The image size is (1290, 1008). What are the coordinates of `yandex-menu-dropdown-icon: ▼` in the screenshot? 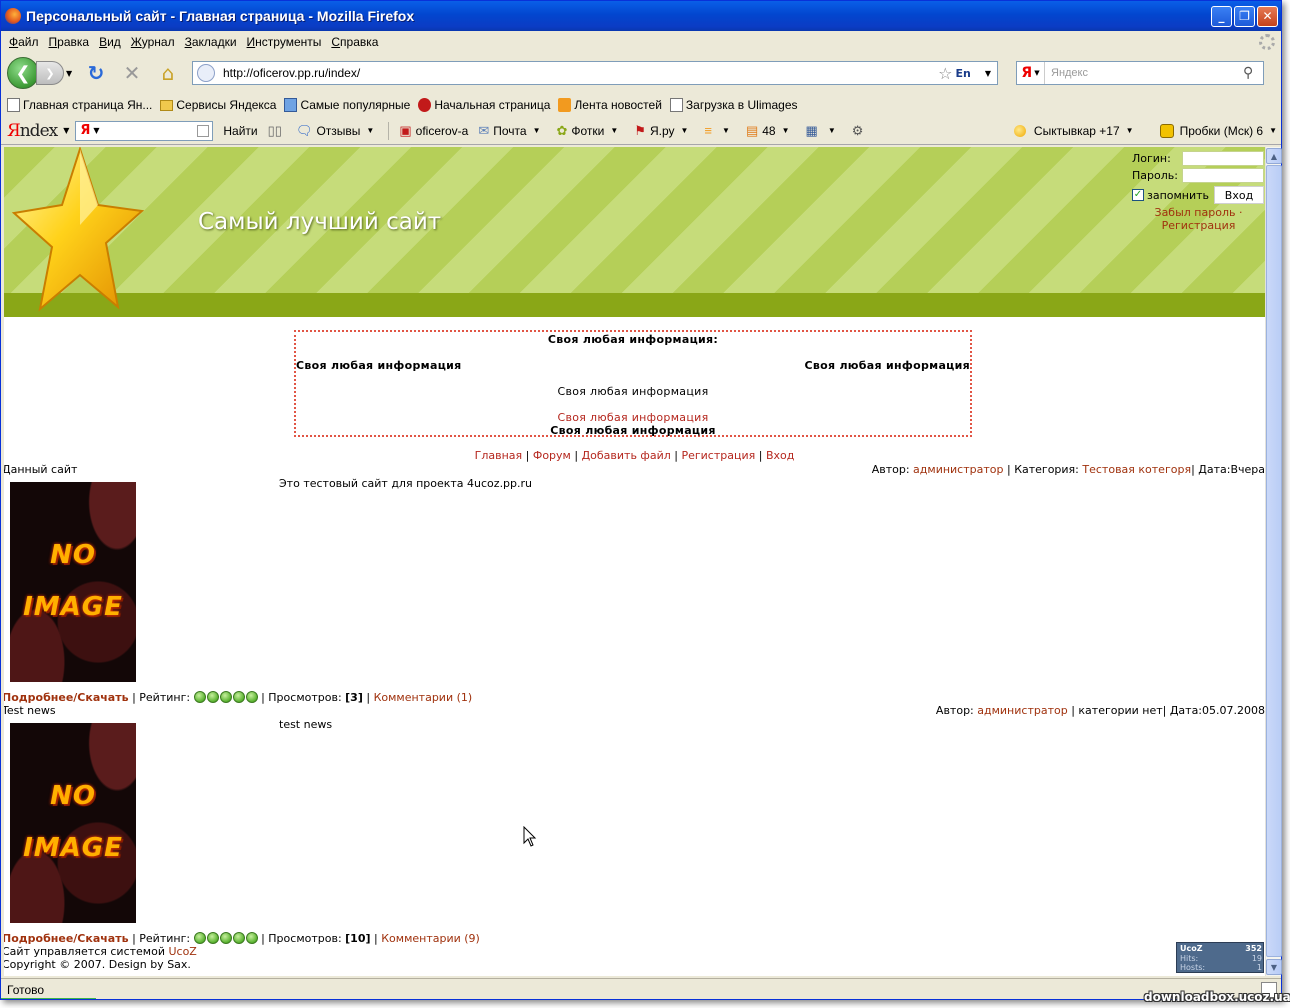 It's located at (66, 130).